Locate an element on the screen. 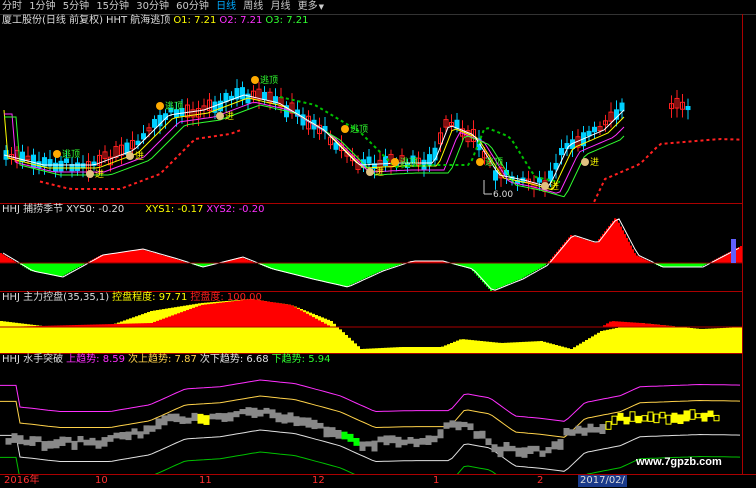 This screenshot has width=756, height=488. tab-monthly: 月线 is located at coordinates (280, 7).